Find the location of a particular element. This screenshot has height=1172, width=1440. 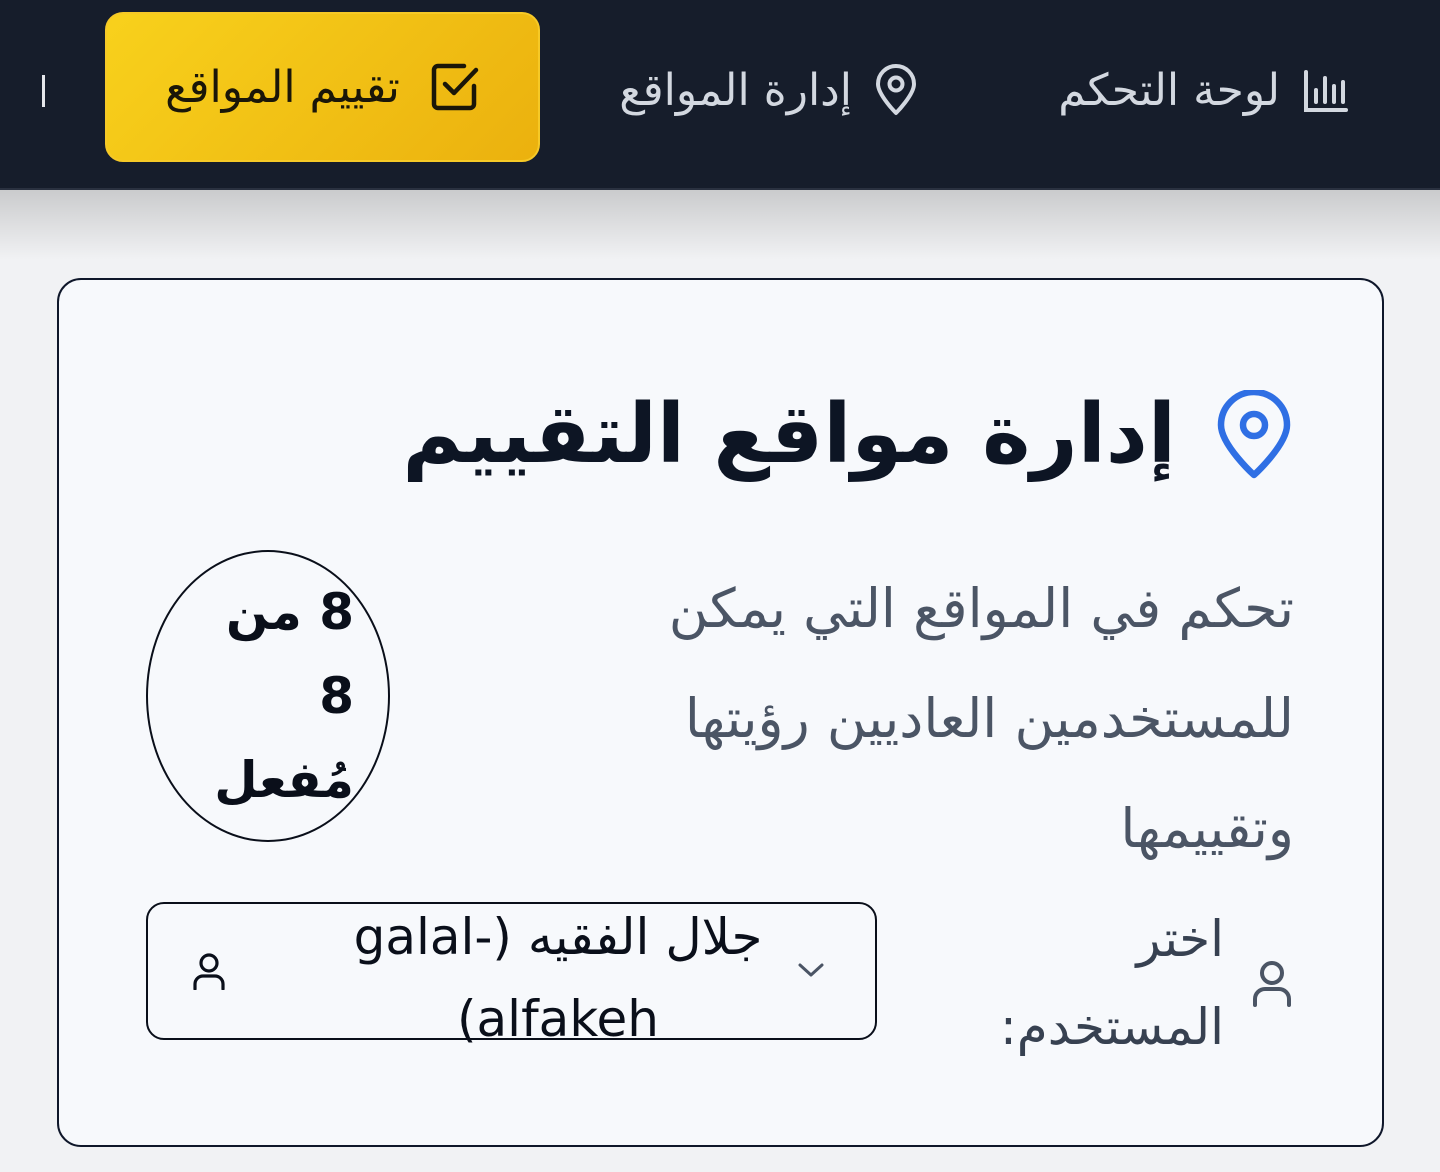

enabled-count-line2: 8 is located at coordinates (336, 696).